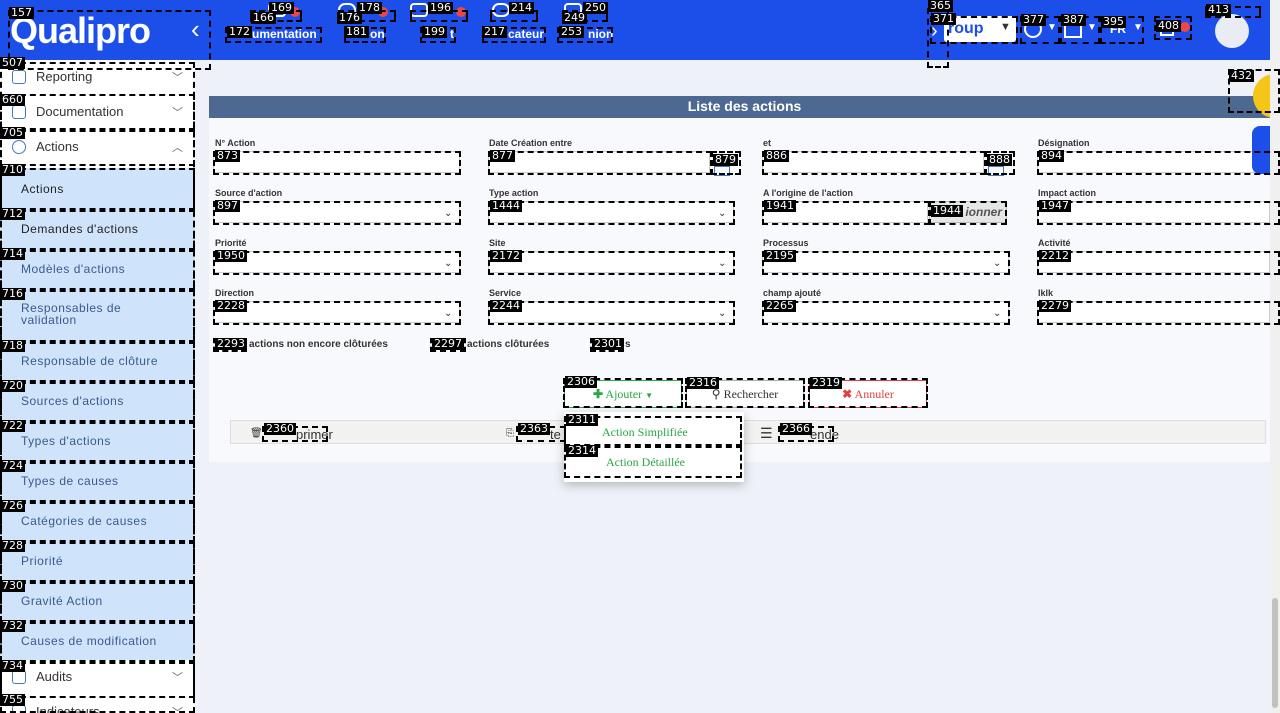  What do you see at coordinates (521, 7) in the screenshot?
I see `overlay-id: 214` at bounding box center [521, 7].